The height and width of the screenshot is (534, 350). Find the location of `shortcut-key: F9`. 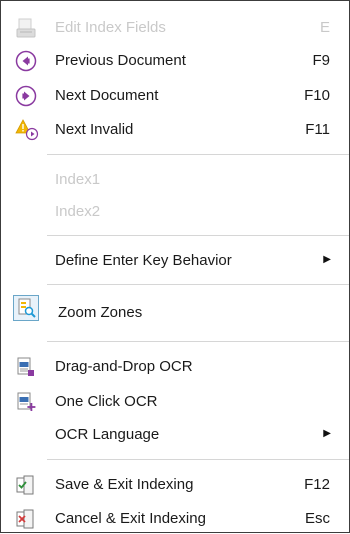

shortcut-key: F9 is located at coordinates (321, 60).